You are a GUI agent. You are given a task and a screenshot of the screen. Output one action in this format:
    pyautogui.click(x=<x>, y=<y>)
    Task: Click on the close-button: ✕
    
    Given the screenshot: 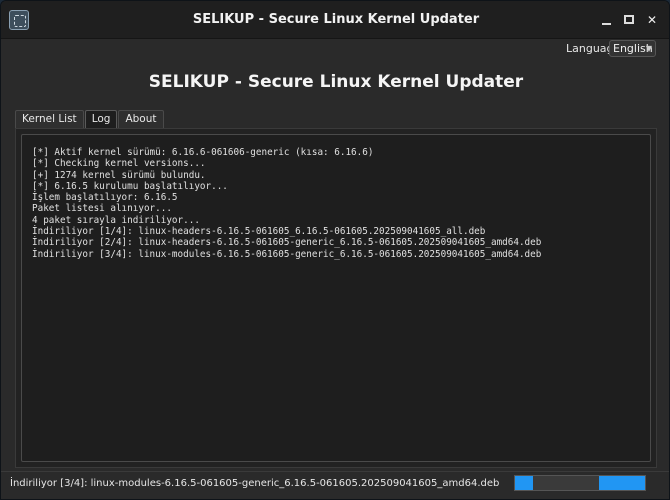 What is the action you would take?
    pyautogui.click(x=652, y=20)
    